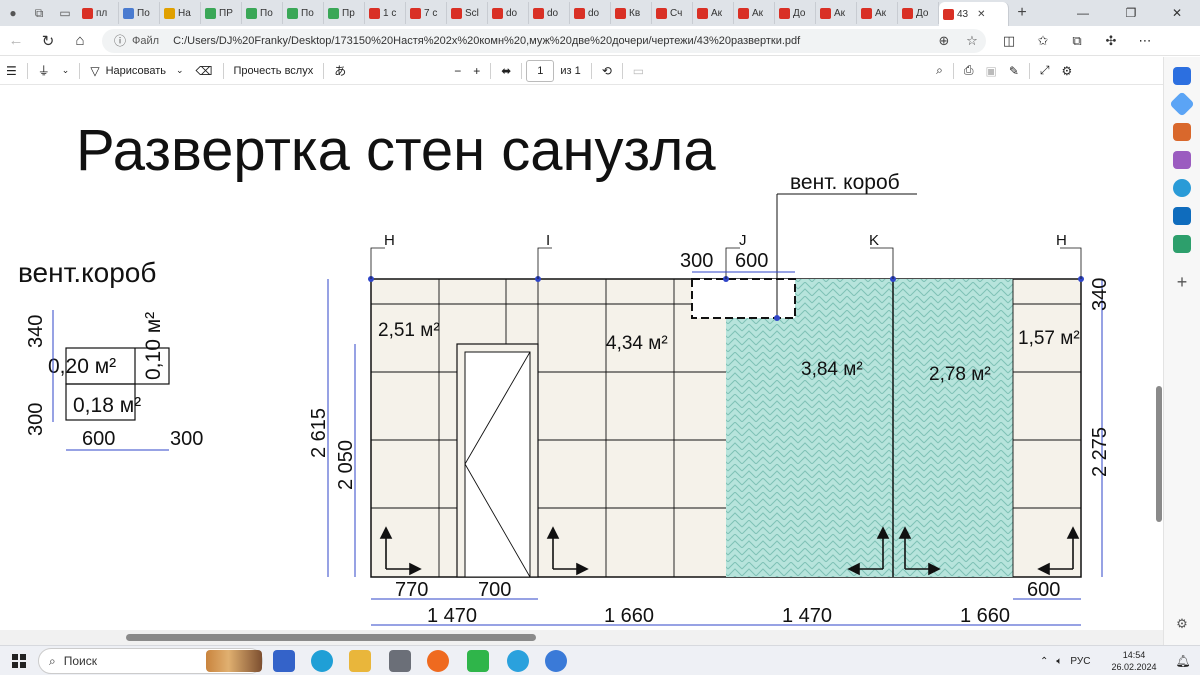  Describe the element at coordinates (400, 661) in the screenshot. I see `taskbar-app-calculator` at that location.